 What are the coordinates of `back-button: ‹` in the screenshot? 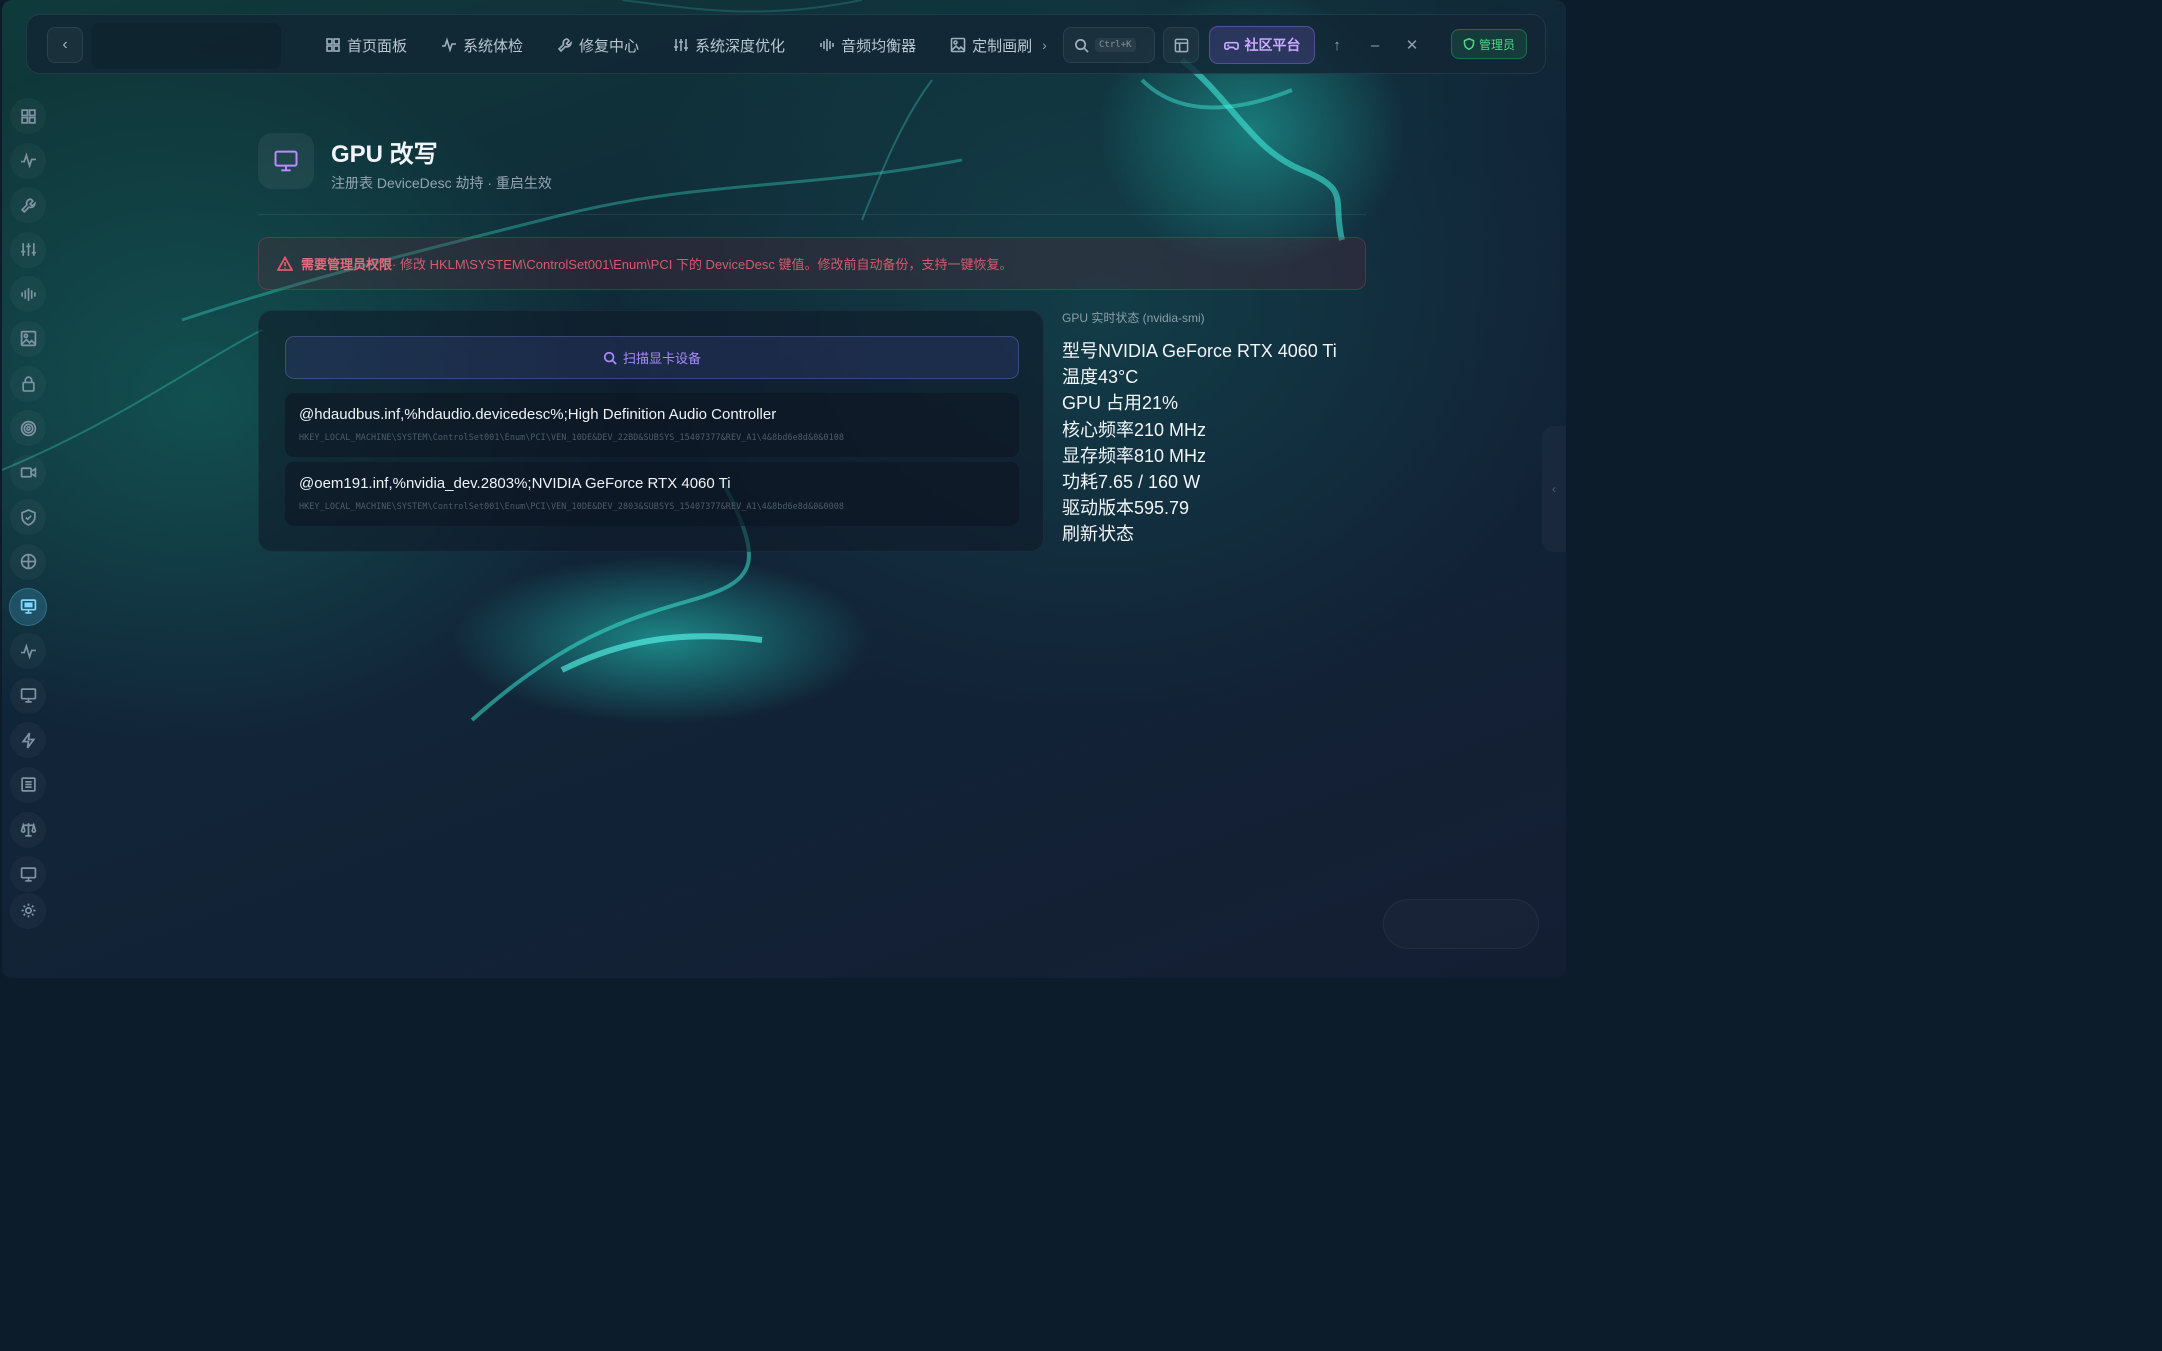 It's located at (65, 45).